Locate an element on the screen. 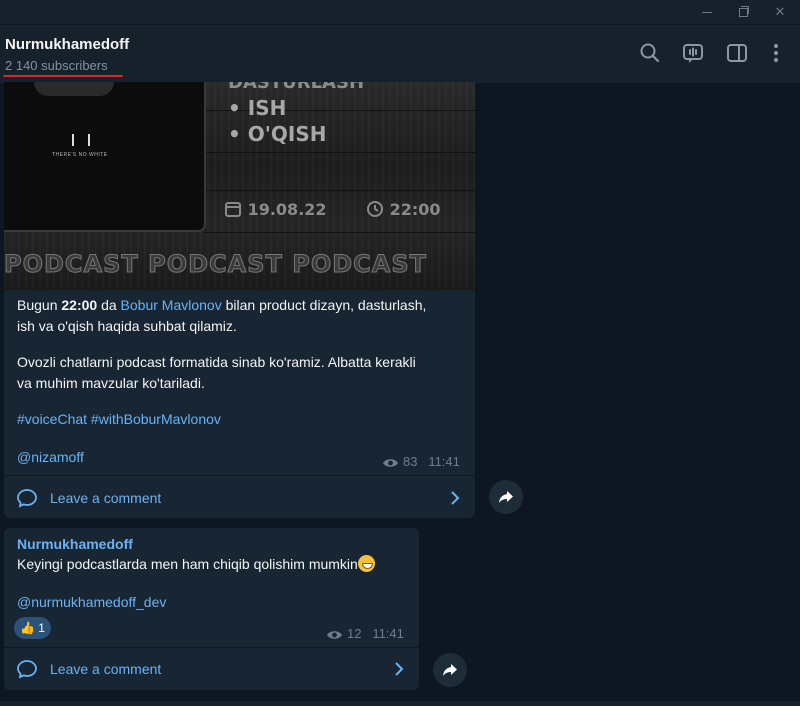  view-count: 12 is located at coordinates (354, 633).